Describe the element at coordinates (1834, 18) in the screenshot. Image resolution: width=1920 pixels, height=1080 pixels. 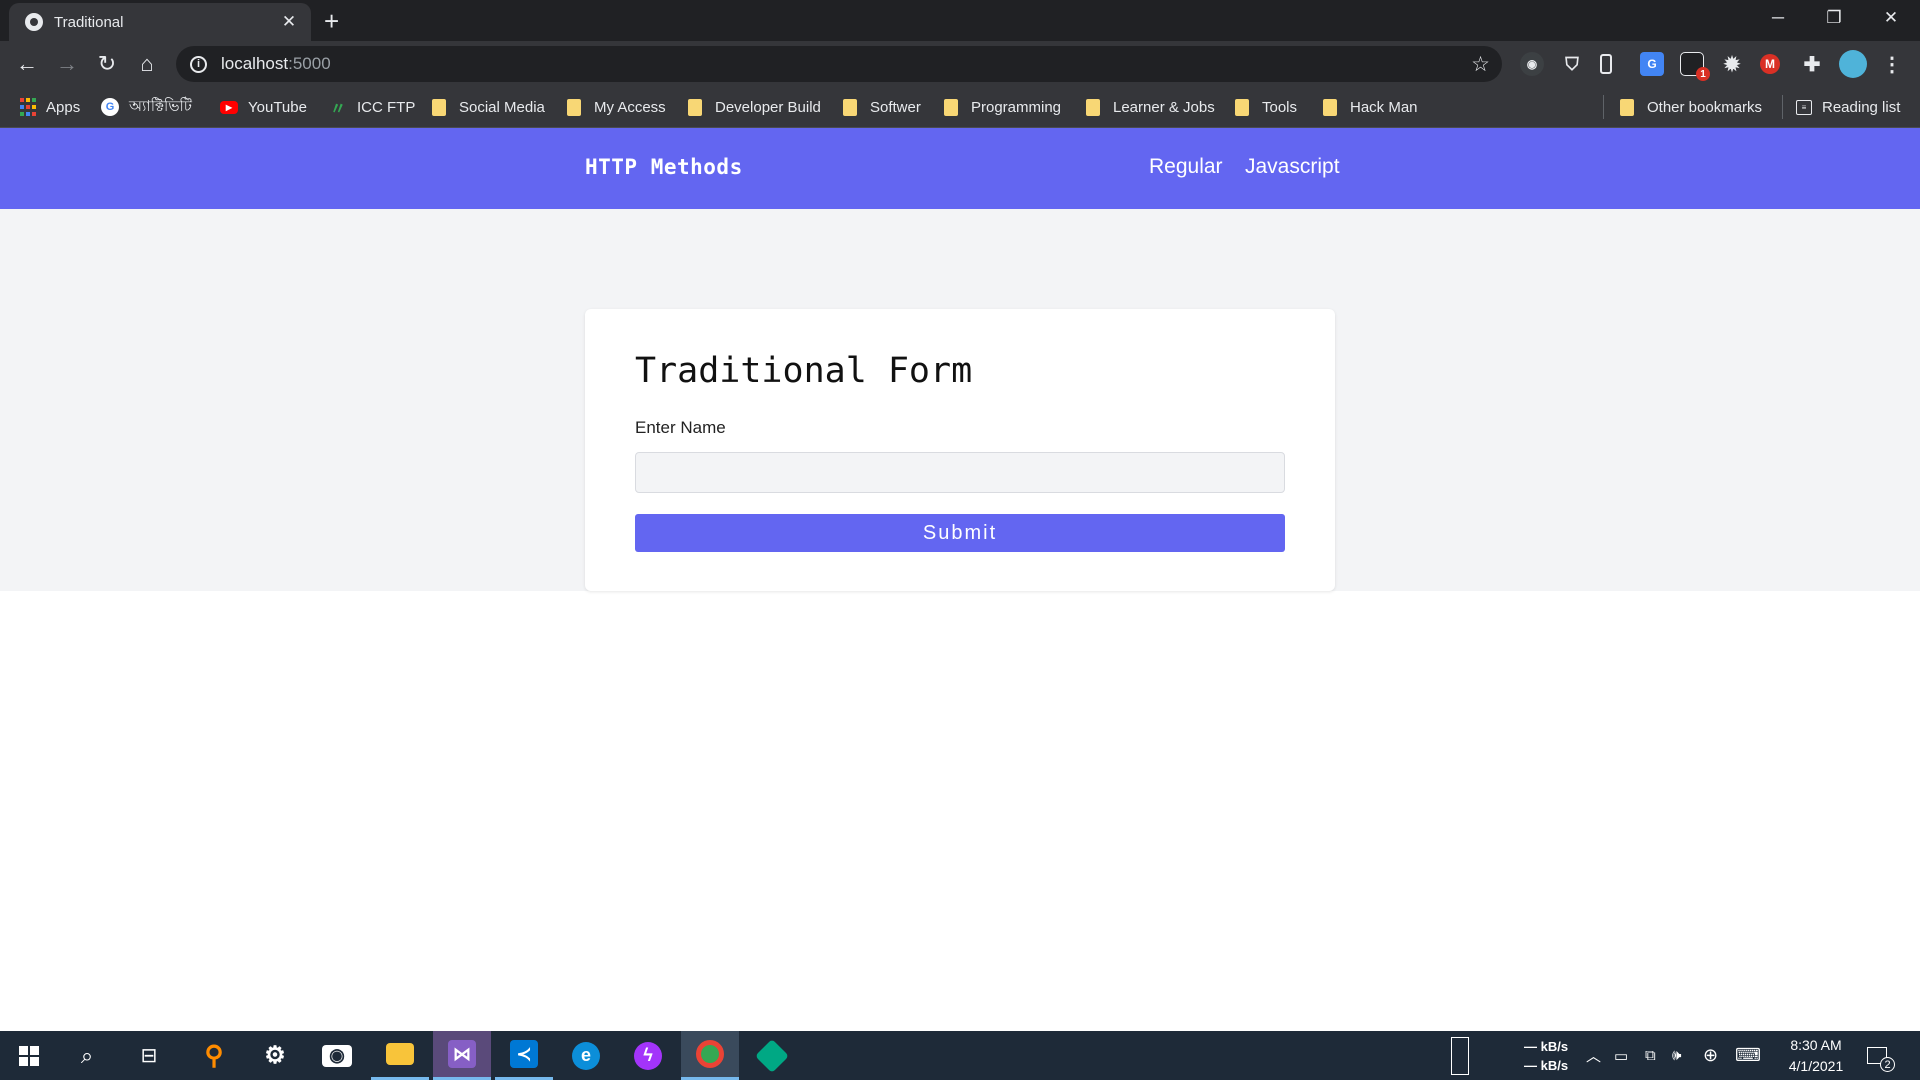
I see `restore-button: ❐` at that location.